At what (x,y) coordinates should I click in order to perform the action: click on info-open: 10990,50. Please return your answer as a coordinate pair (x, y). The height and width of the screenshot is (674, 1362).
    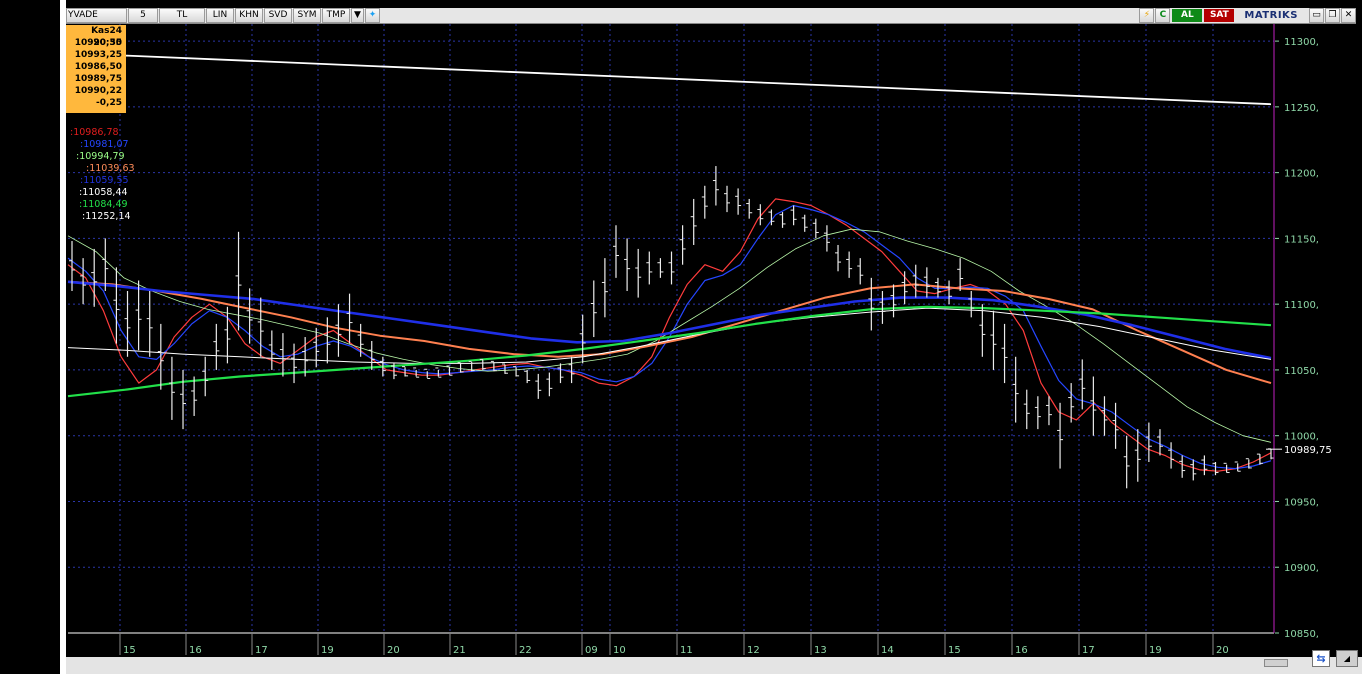
    Looking at the image, I should click on (98, 43).